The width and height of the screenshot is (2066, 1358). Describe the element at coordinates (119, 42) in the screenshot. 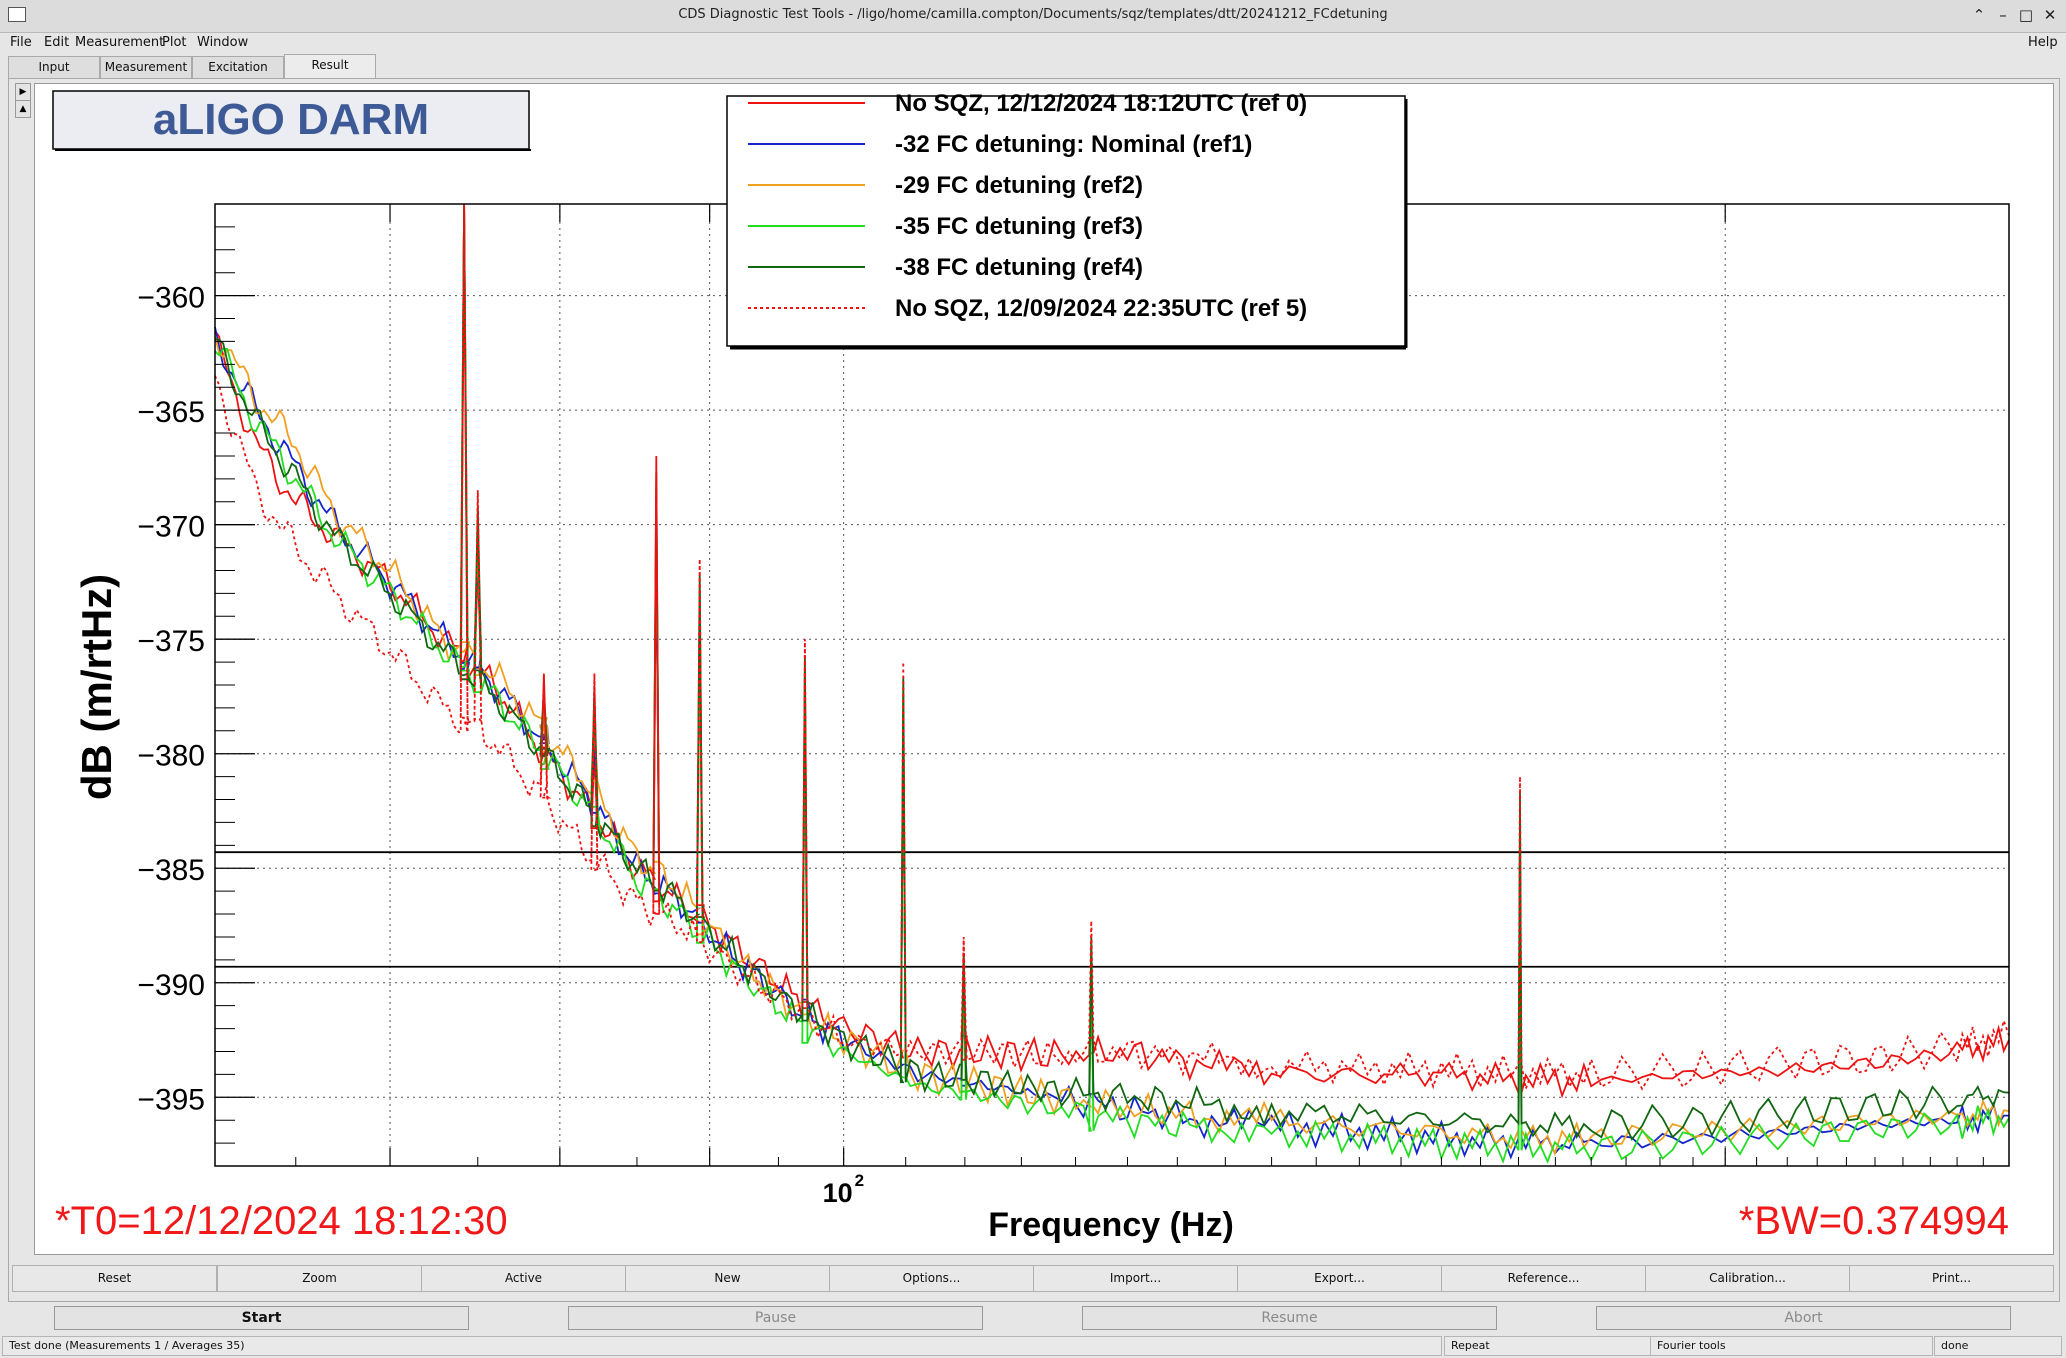

I see `menu-measurement: Measurement` at that location.